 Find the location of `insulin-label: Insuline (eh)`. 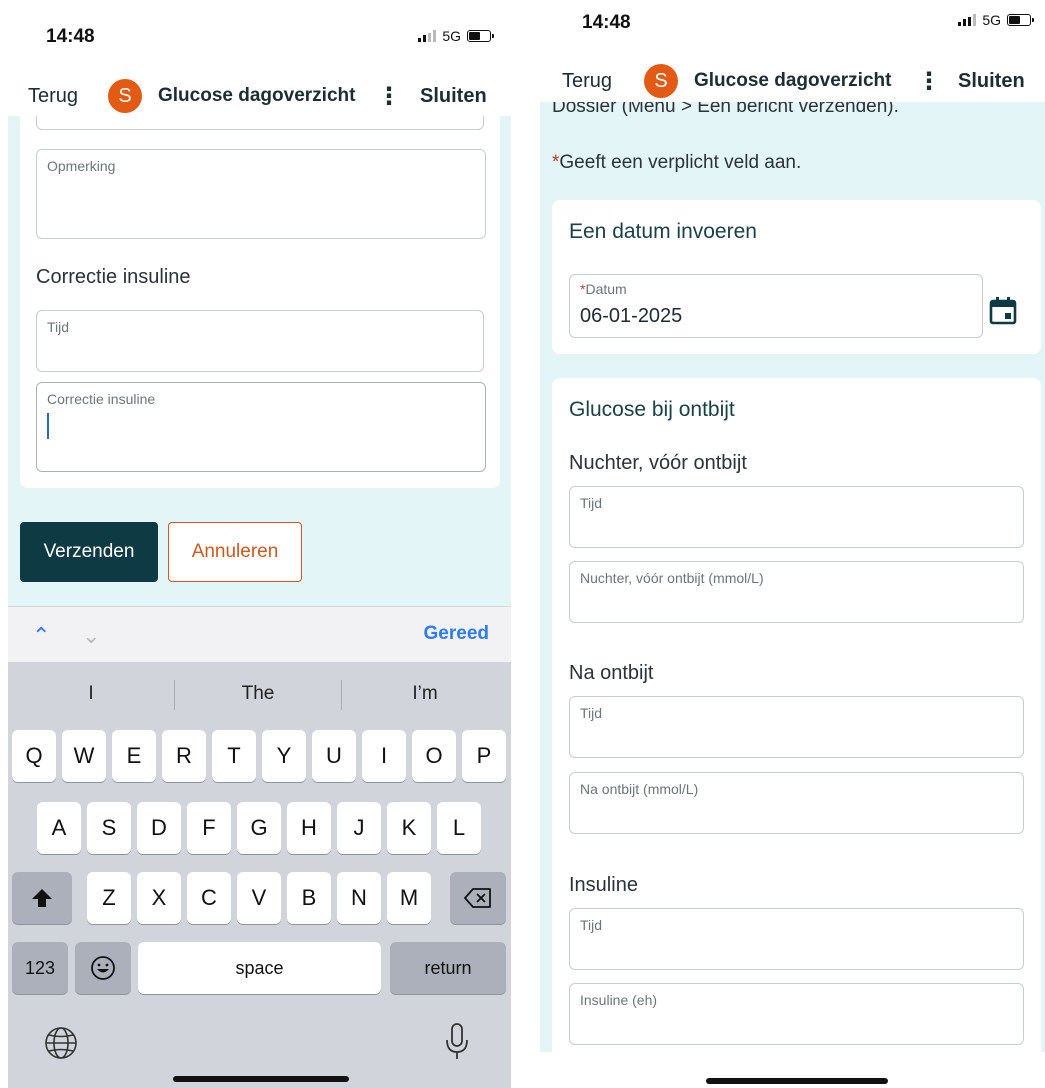

insulin-label: Insuline (eh) is located at coordinates (619, 1000).